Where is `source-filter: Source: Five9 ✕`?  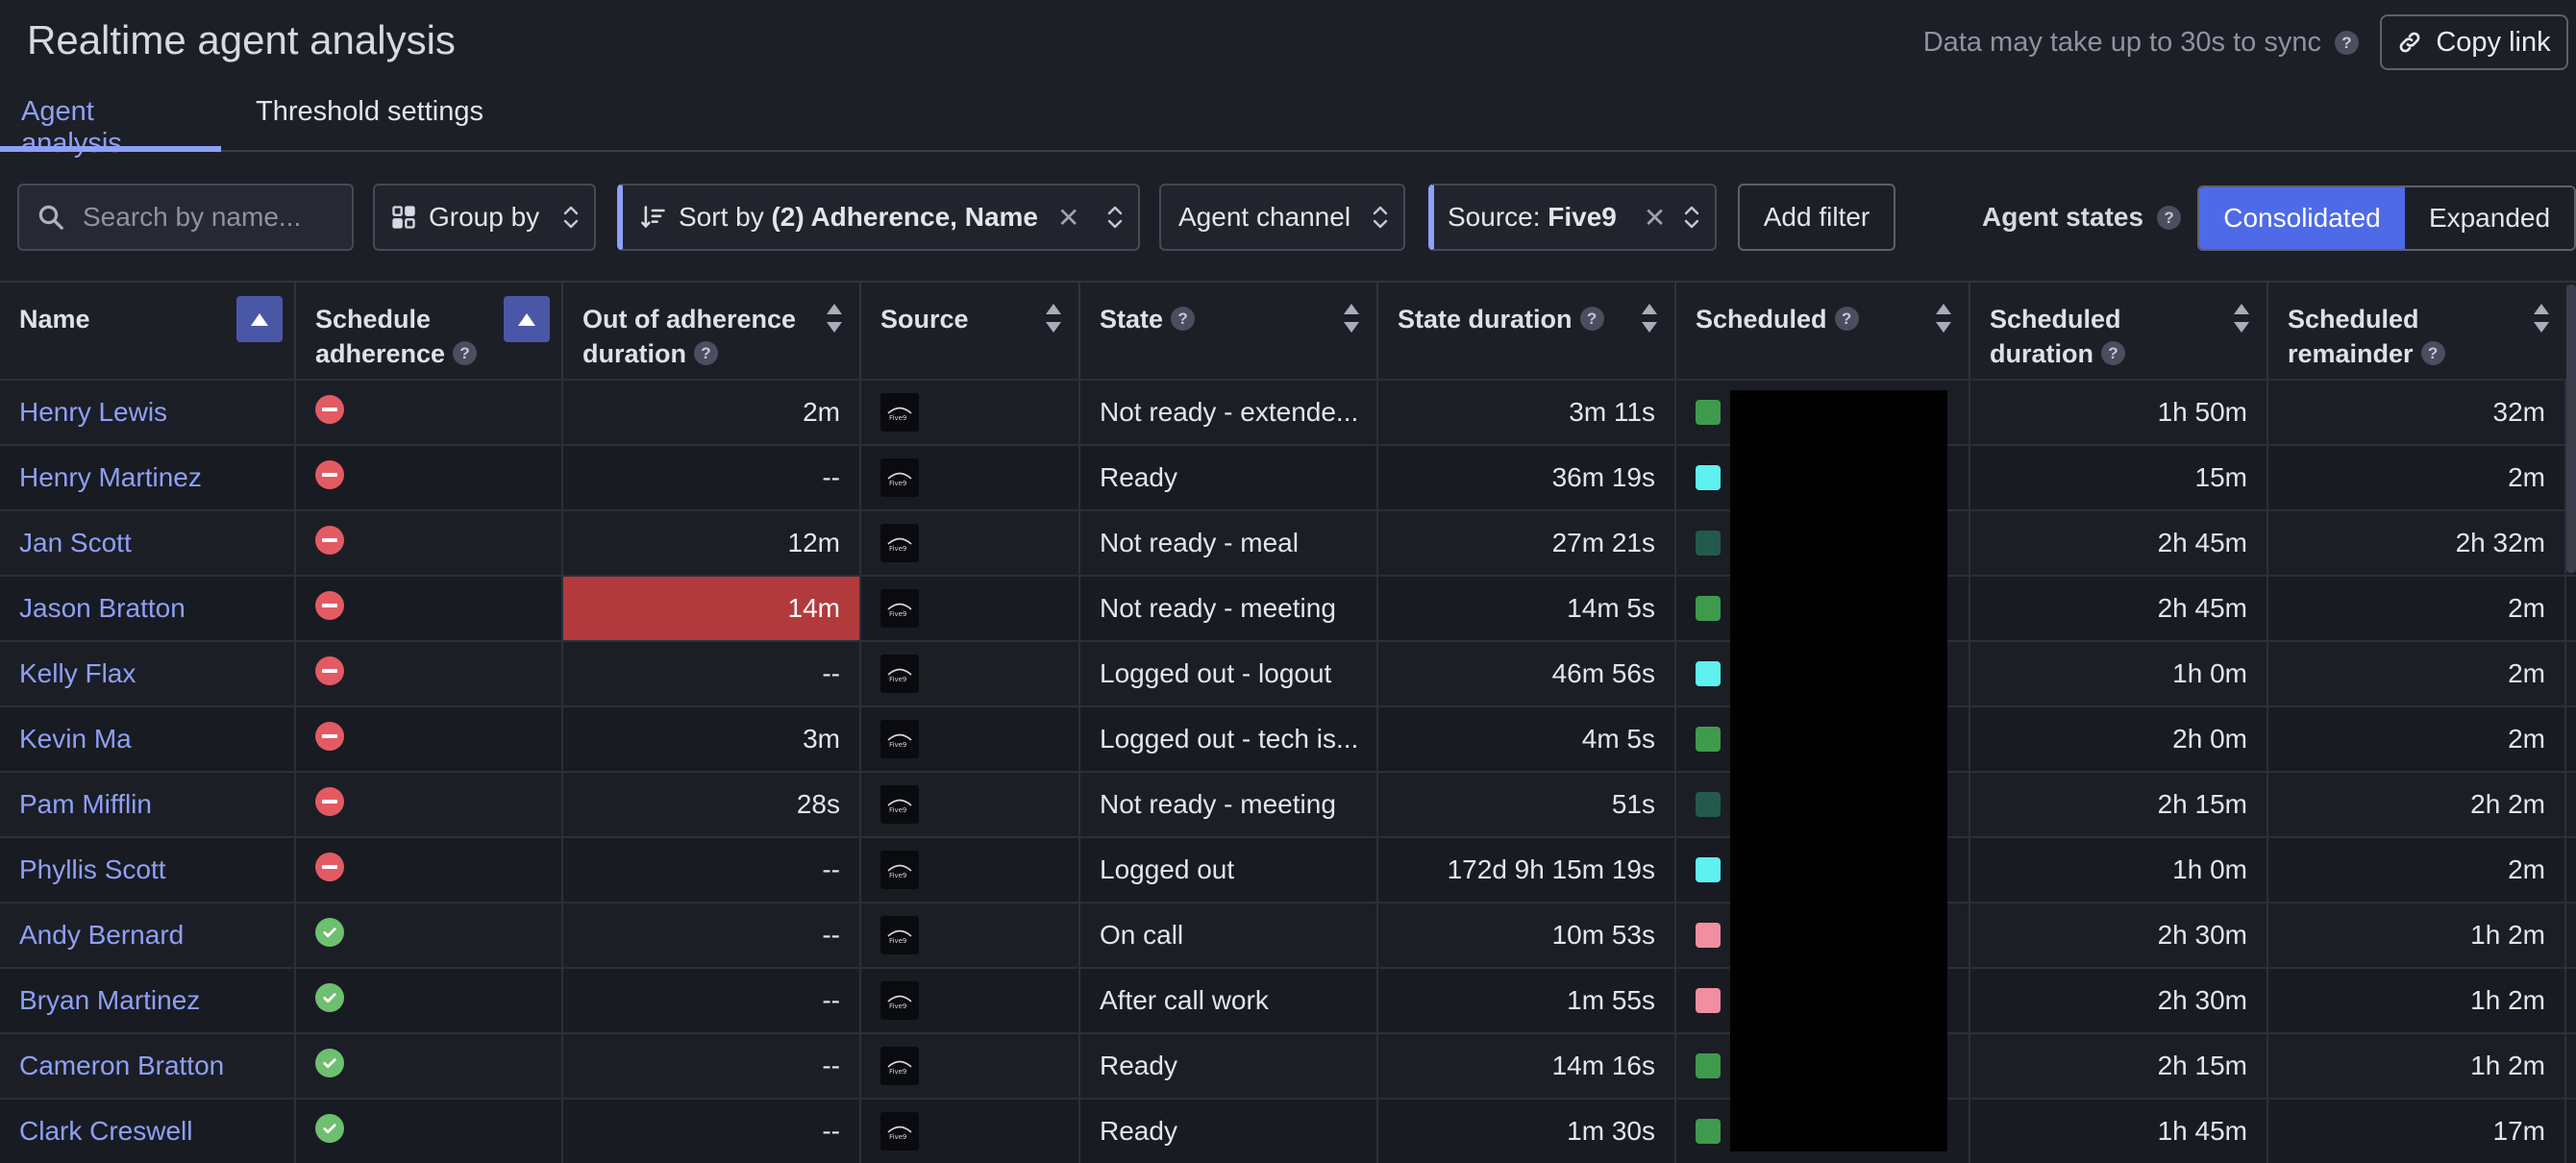
source-filter: Source: Five9 ✕ is located at coordinates (1572, 217).